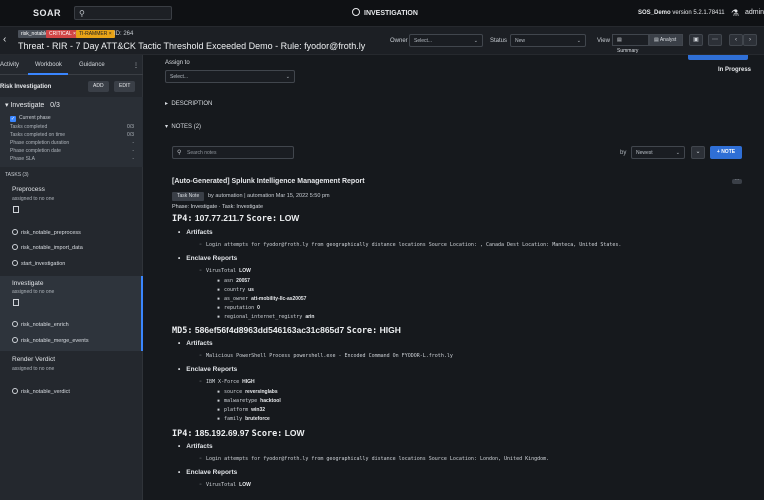  Describe the element at coordinates (40, 324) in the screenshot. I see `action-risk-notable-enrich: risk_notable_enrich` at that location.